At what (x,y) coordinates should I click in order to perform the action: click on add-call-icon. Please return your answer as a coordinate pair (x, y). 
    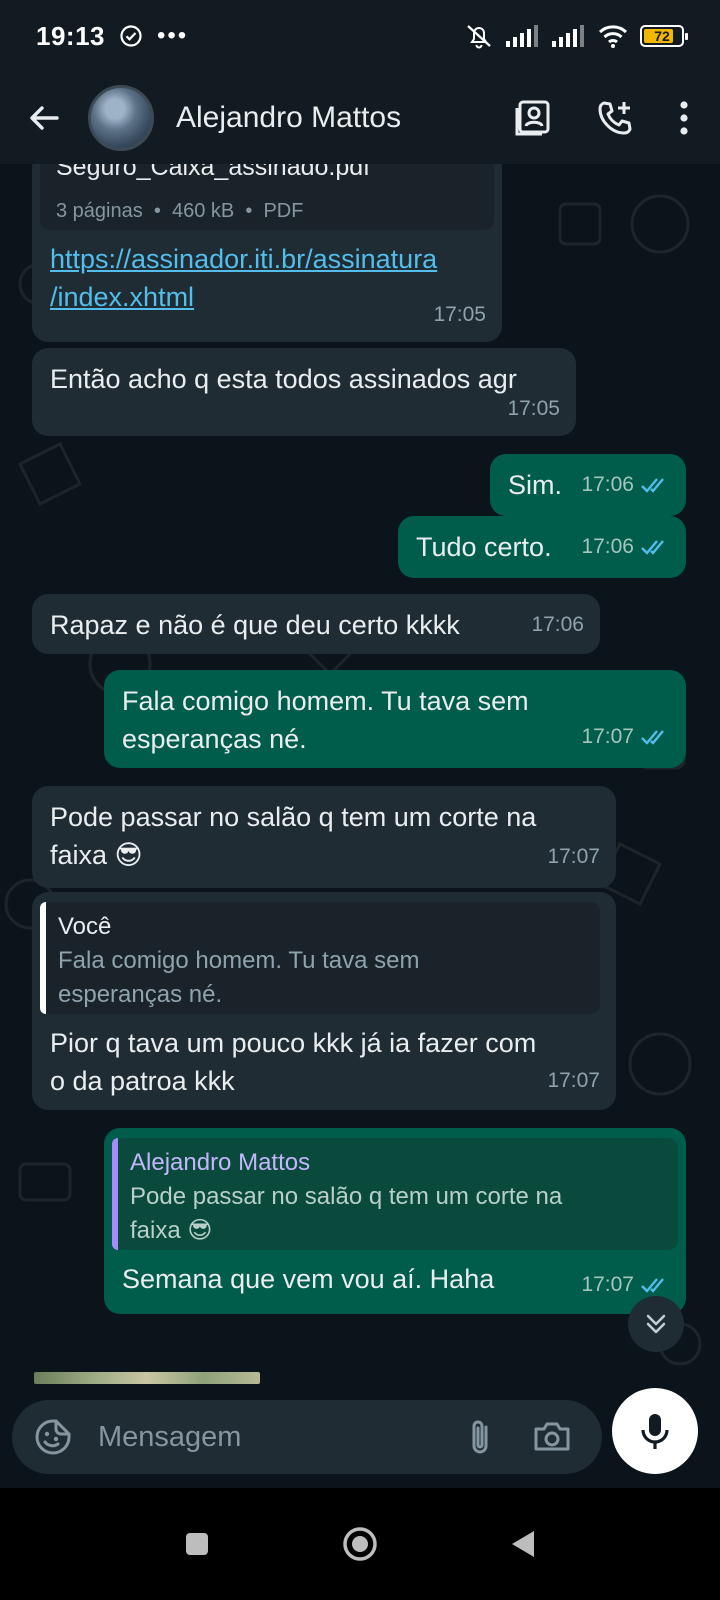
    Looking at the image, I should click on (615, 118).